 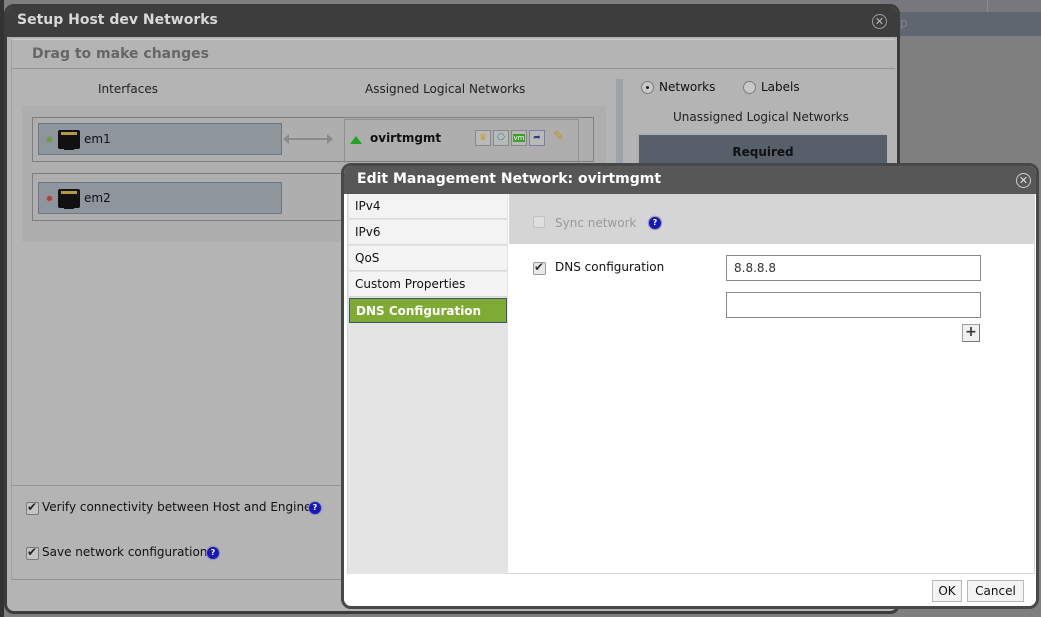 What do you see at coordinates (49, 139) in the screenshot?
I see `status-up-icon` at bounding box center [49, 139].